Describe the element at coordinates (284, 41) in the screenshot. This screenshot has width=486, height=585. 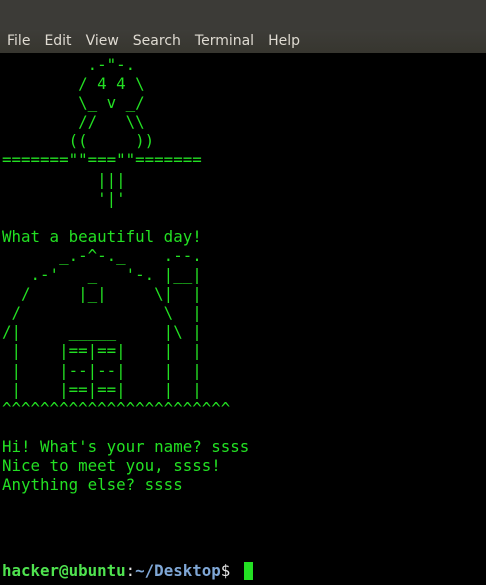
I see `menu-help: Help` at that location.